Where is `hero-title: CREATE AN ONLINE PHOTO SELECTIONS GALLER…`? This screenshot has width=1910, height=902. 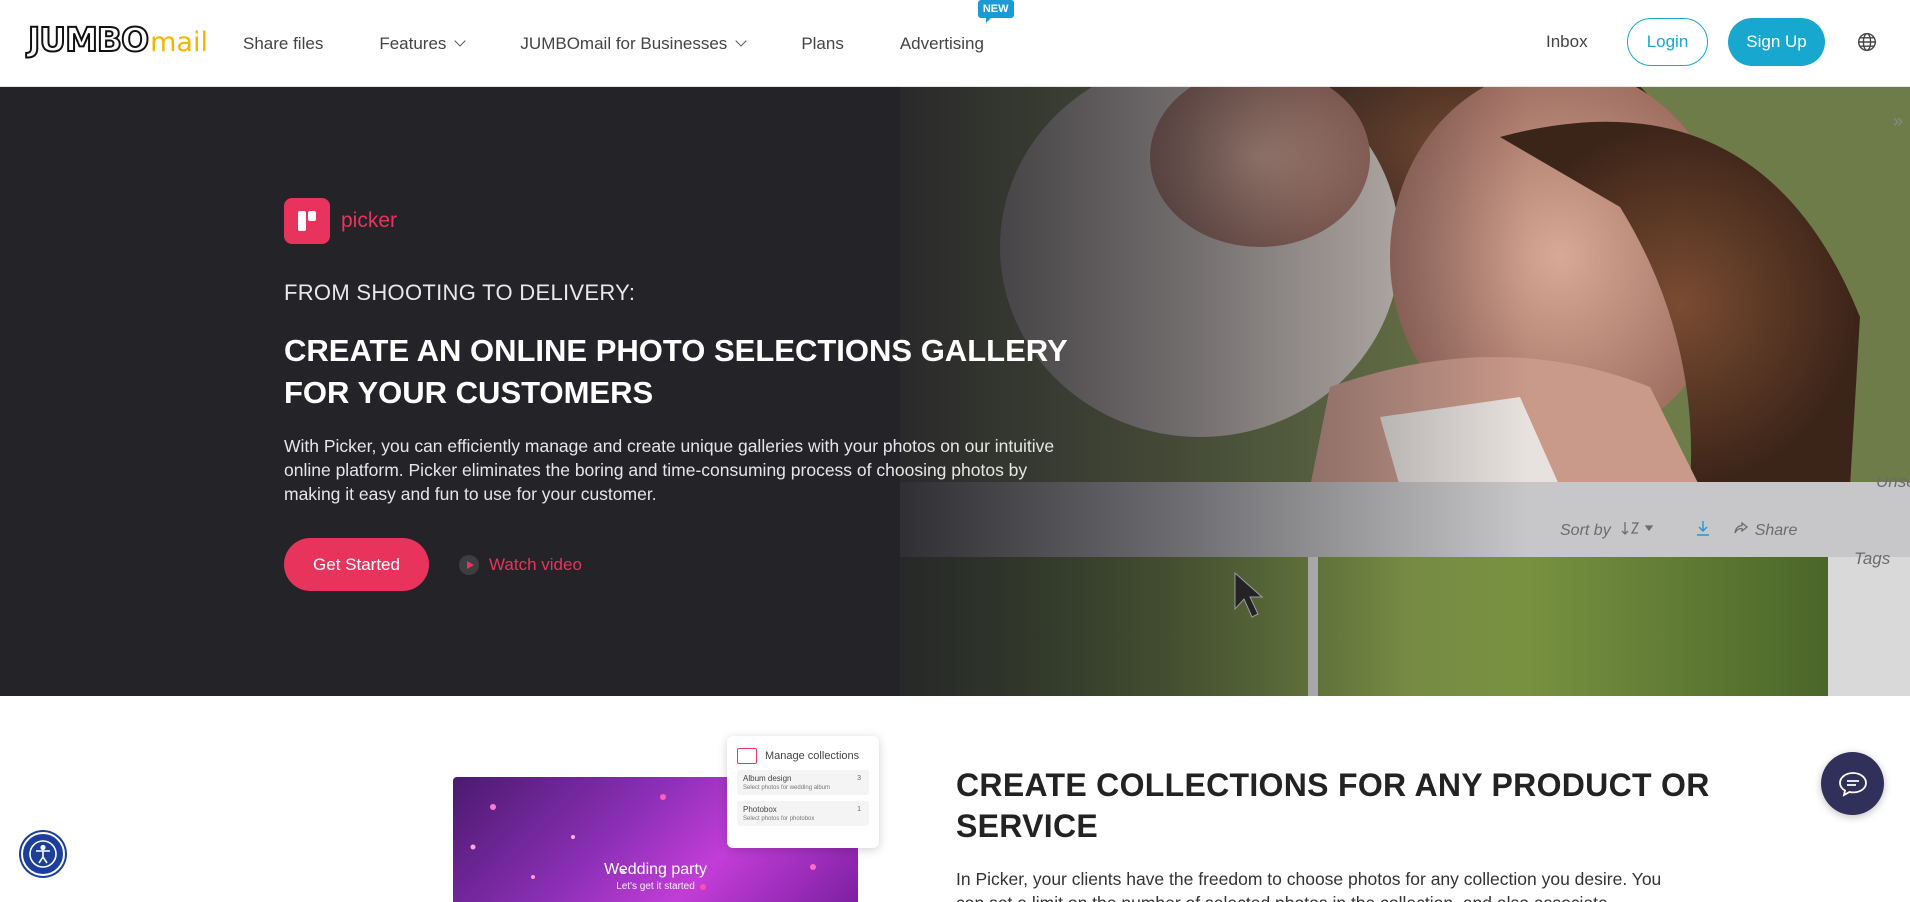 hero-title: CREATE AN ONLINE PHOTO SELECTIONS GALLER… is located at coordinates (676, 371).